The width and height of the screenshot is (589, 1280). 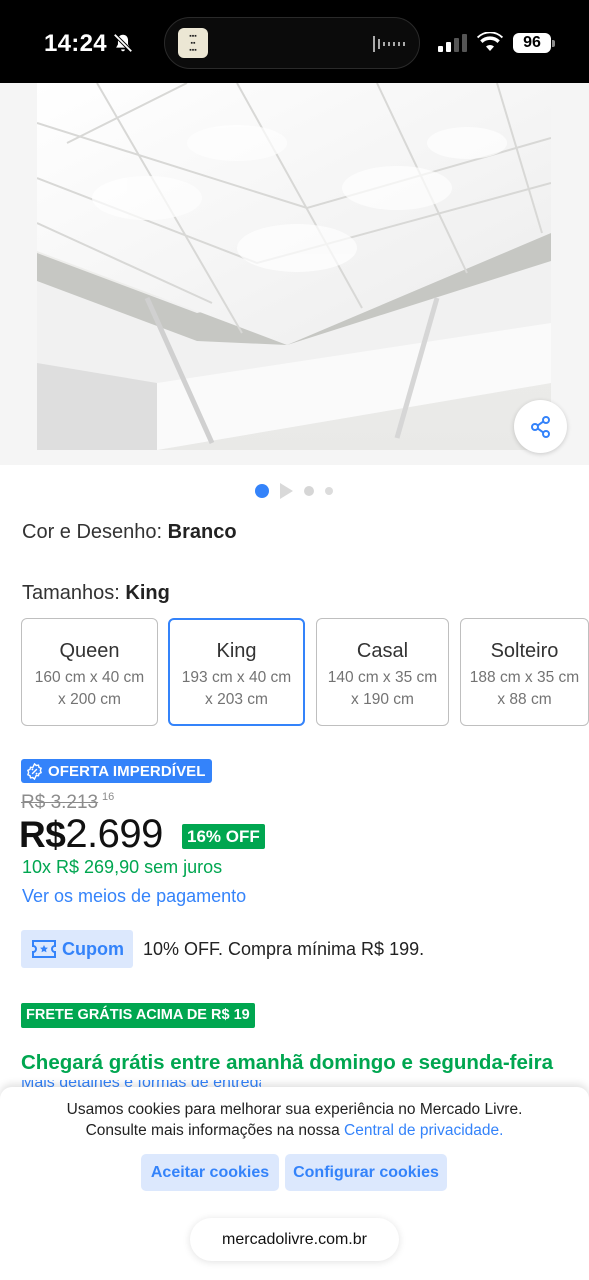 What do you see at coordinates (286, 491) in the screenshot?
I see `video-play-icon` at bounding box center [286, 491].